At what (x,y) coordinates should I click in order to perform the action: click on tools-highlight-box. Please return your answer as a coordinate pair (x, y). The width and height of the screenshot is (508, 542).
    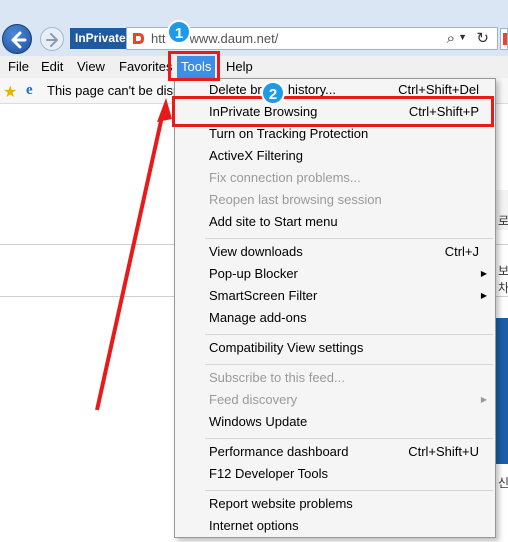
    Looking at the image, I should click on (194, 66).